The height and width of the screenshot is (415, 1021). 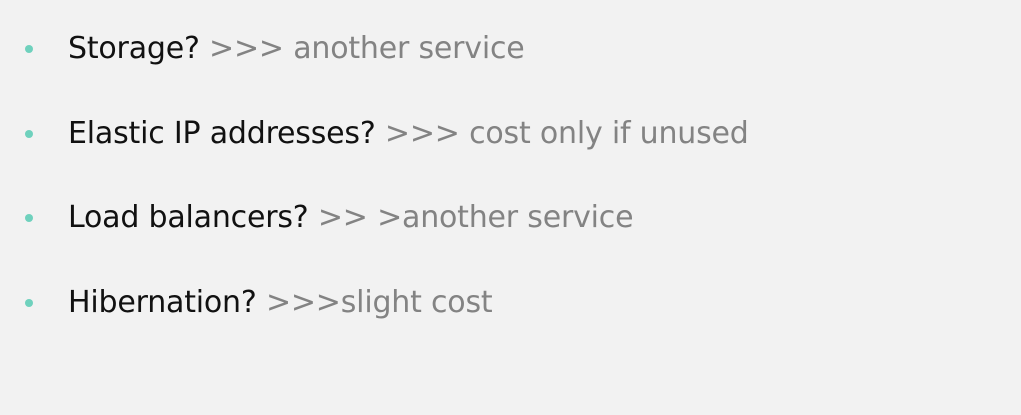 I want to click on question-text: Load balancers?, so click(x=188, y=217).